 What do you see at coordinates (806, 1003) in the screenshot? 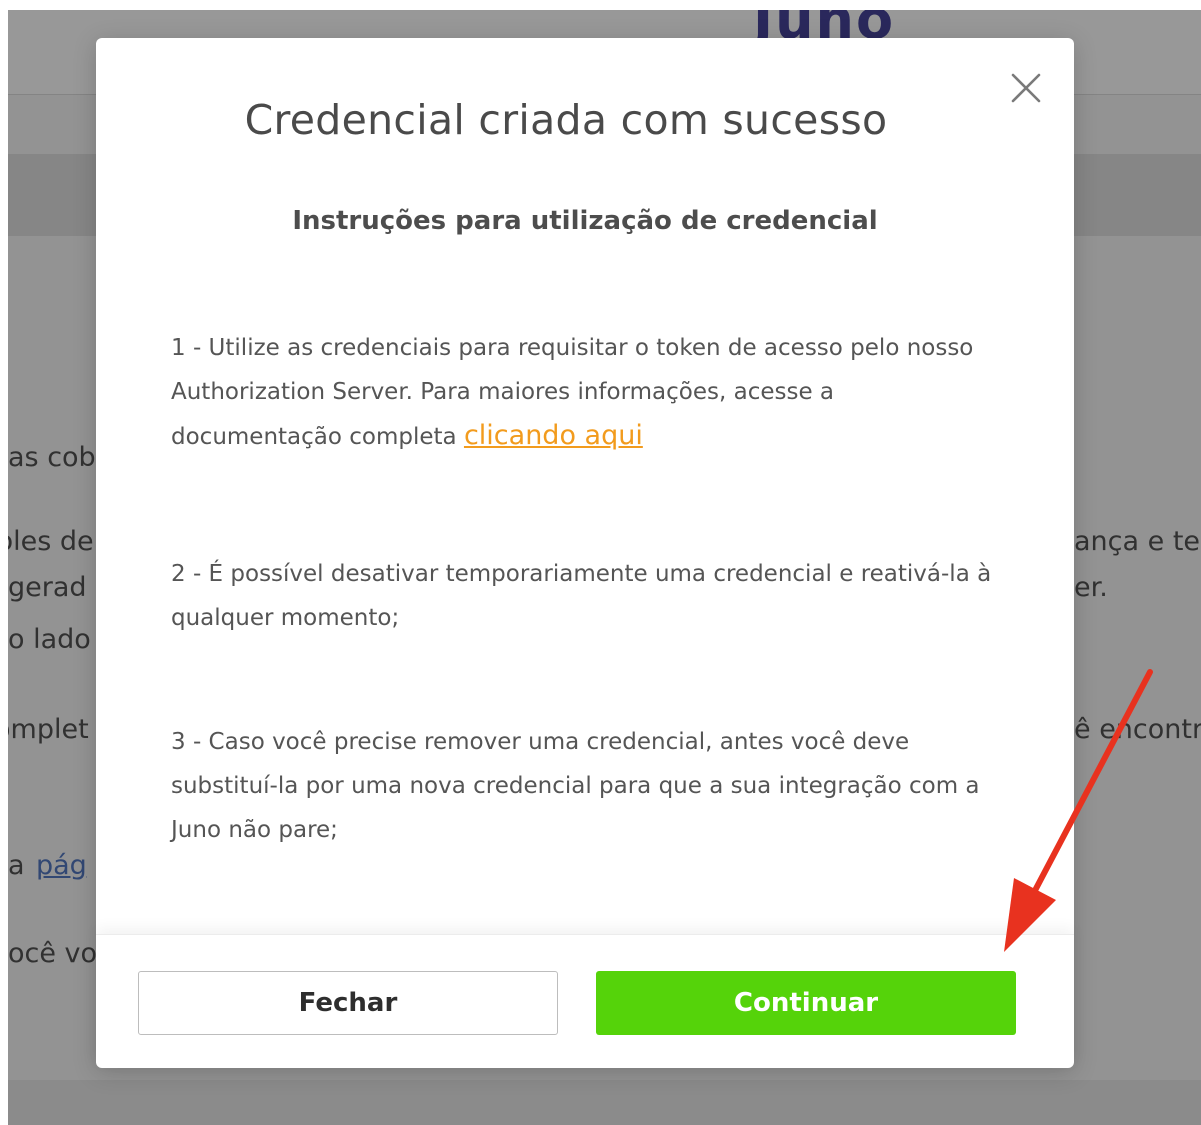
I see `continue-button: Continuar` at bounding box center [806, 1003].